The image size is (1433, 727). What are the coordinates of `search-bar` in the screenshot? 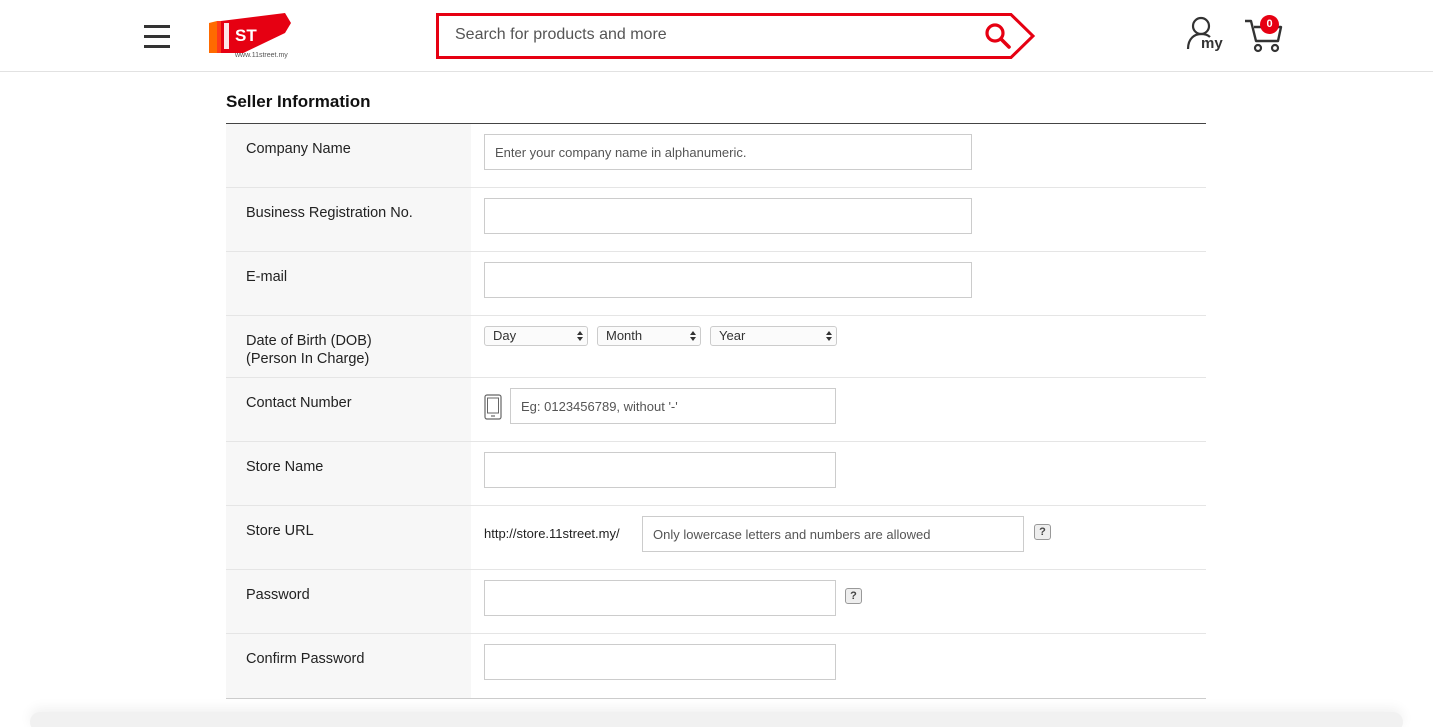 It's located at (736, 36).